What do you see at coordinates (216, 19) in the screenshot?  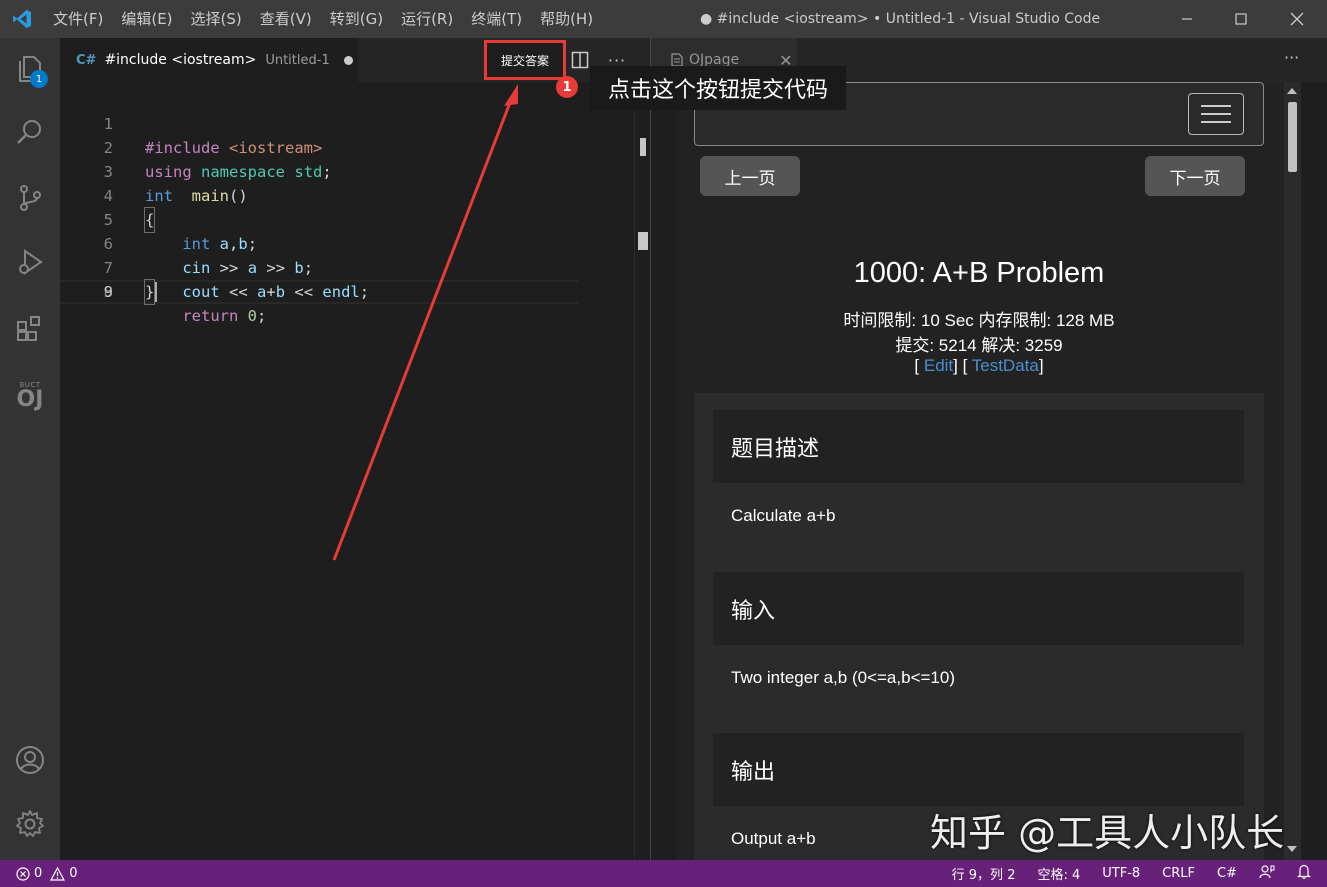 I see `menu-selection: 选择(S)` at bounding box center [216, 19].